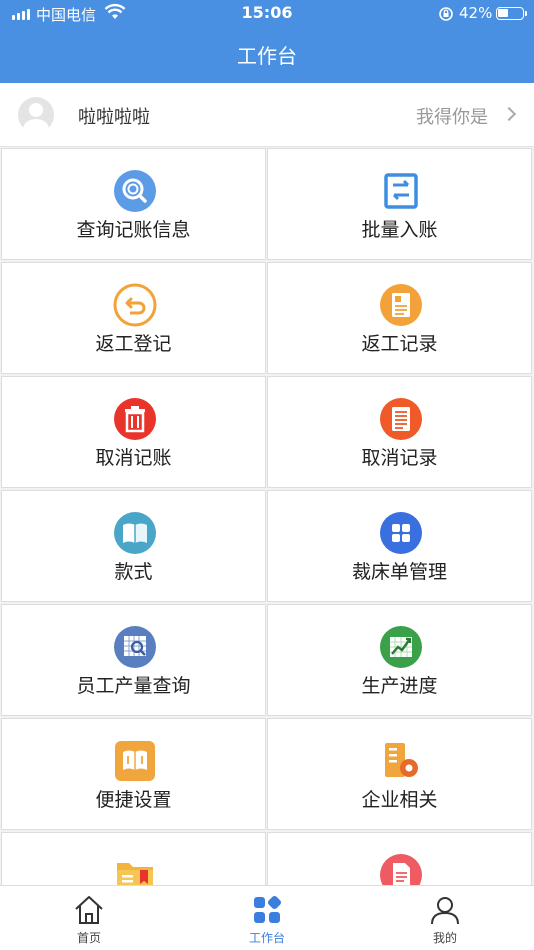 This screenshot has height=950, width=534. I want to click on status-bar: 中国电信 15:06 42%, so click(267, 14).